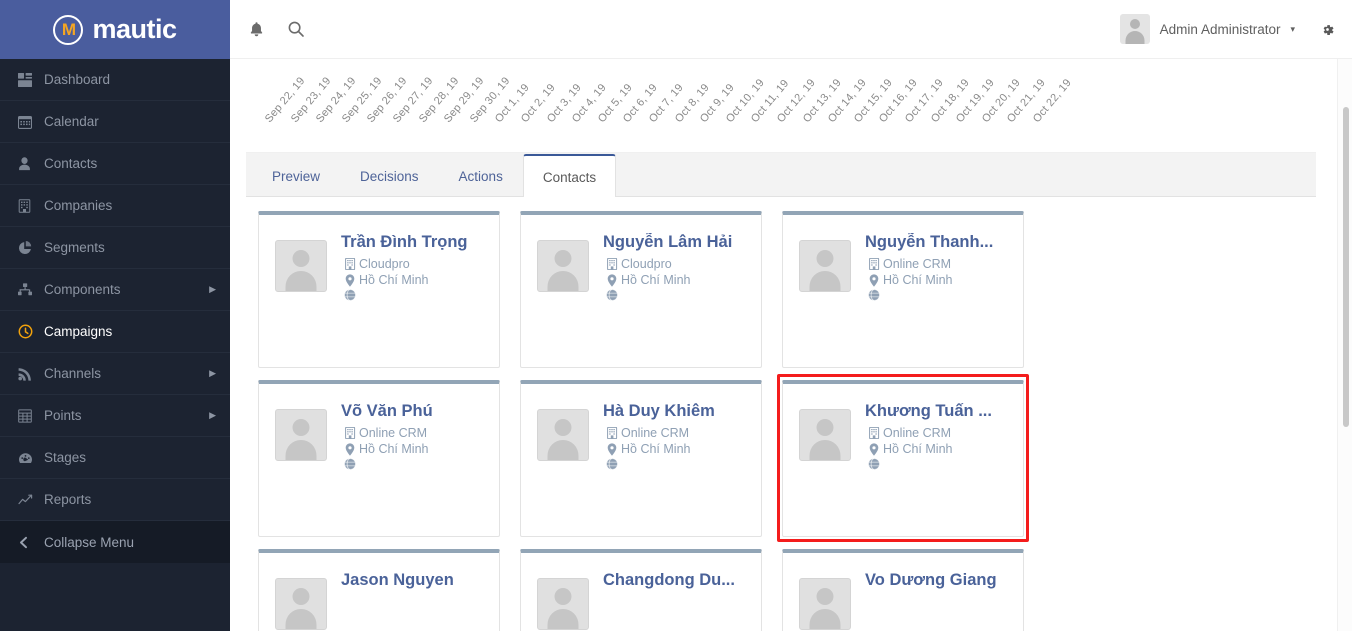 Image resolution: width=1352 pixels, height=631 pixels. I want to click on brand-logo: M mautic, so click(115, 29).